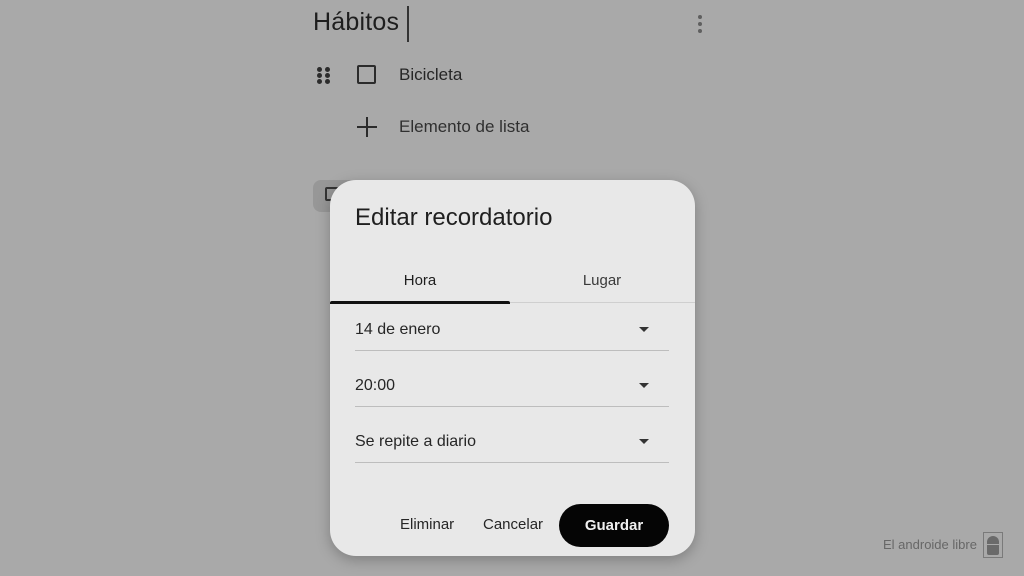 The width and height of the screenshot is (1024, 576). I want to click on checkbox-unchecked-icon, so click(366, 74).